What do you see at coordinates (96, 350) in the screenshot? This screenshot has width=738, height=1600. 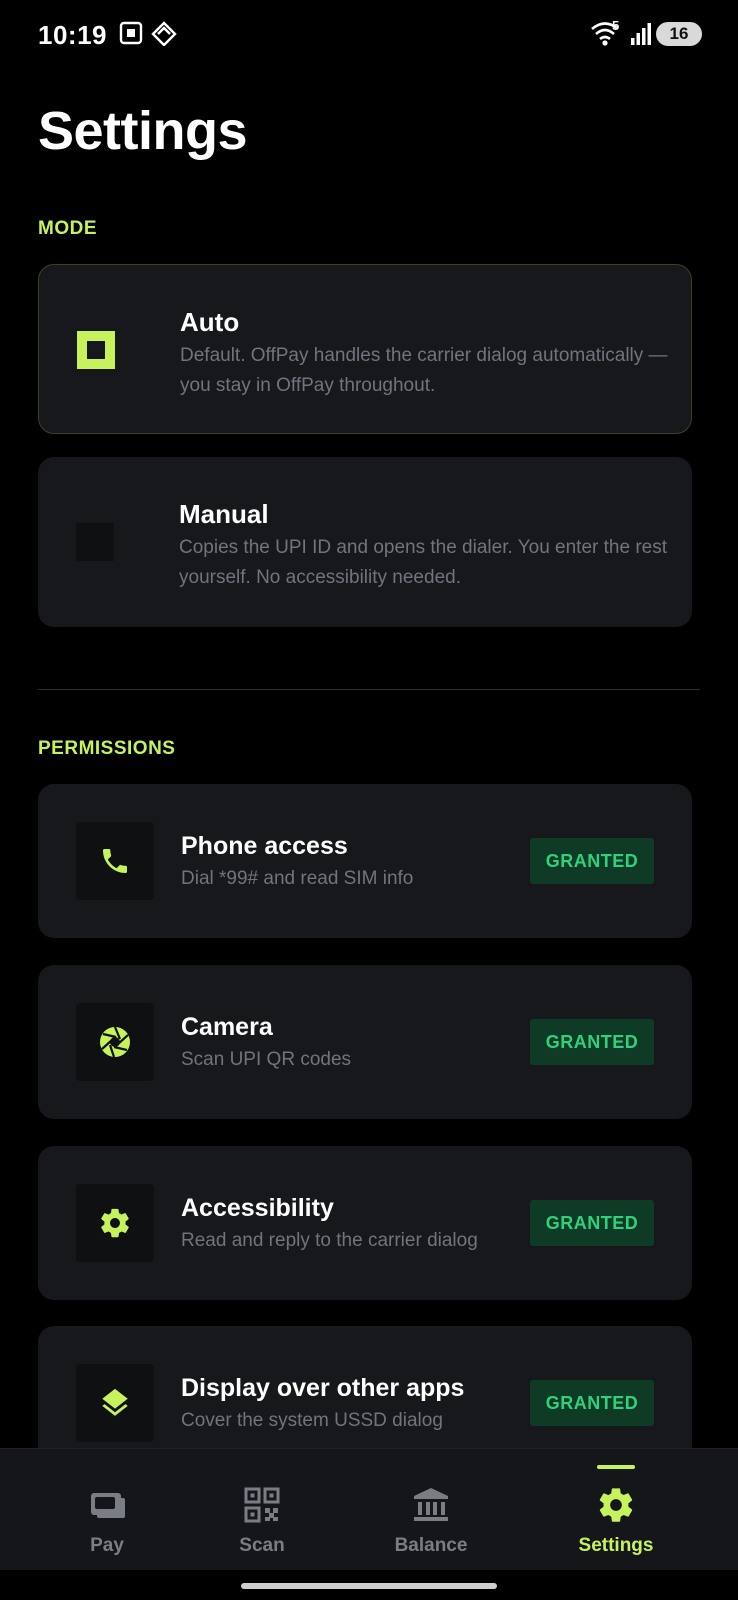 I see `auto-radio` at bounding box center [96, 350].